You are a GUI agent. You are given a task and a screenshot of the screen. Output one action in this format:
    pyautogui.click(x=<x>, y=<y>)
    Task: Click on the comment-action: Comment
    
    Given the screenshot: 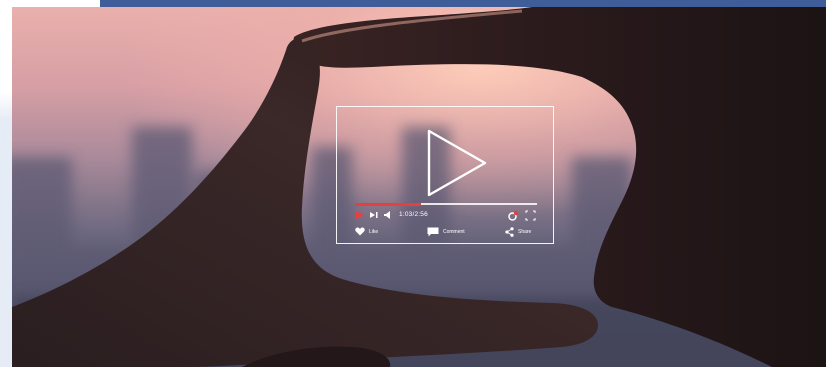 What is the action you would take?
    pyautogui.click(x=446, y=232)
    